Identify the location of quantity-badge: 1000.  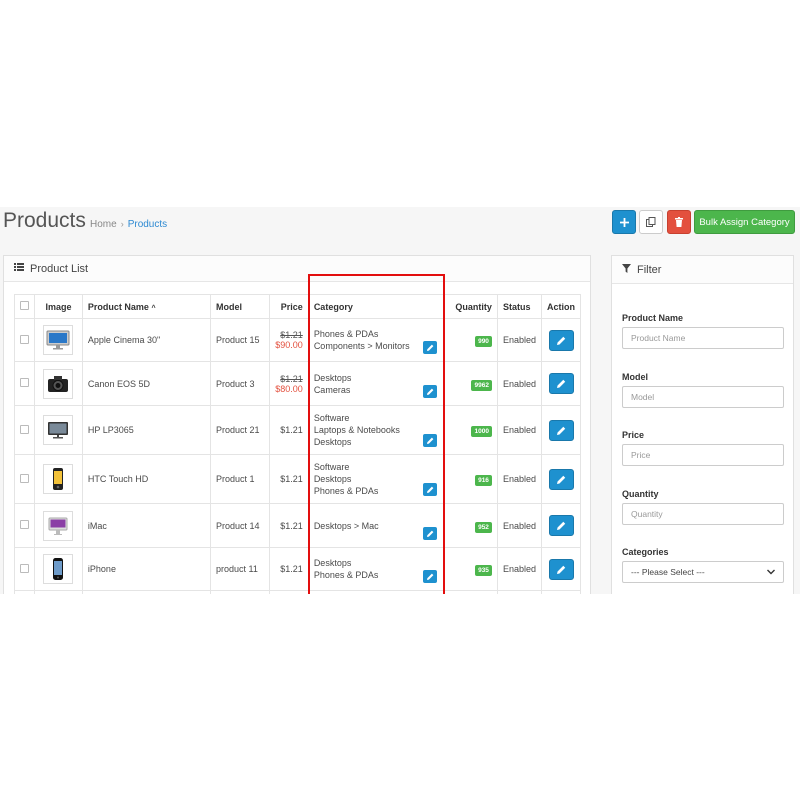
(481, 431).